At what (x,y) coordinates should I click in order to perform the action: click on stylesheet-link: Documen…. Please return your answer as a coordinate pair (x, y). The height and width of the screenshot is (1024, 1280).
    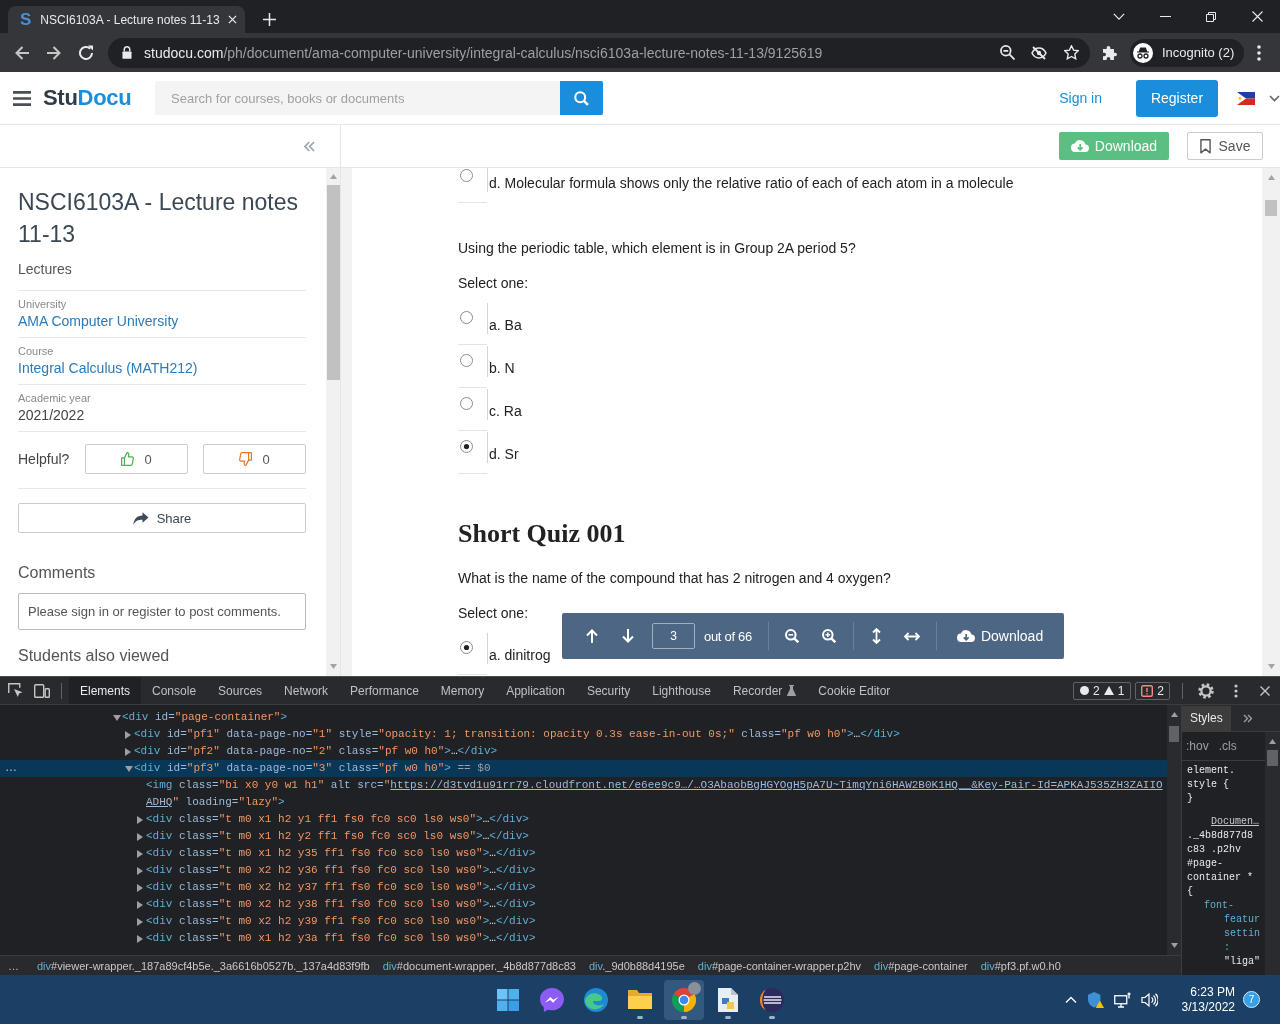
    Looking at the image, I should click on (1235, 822).